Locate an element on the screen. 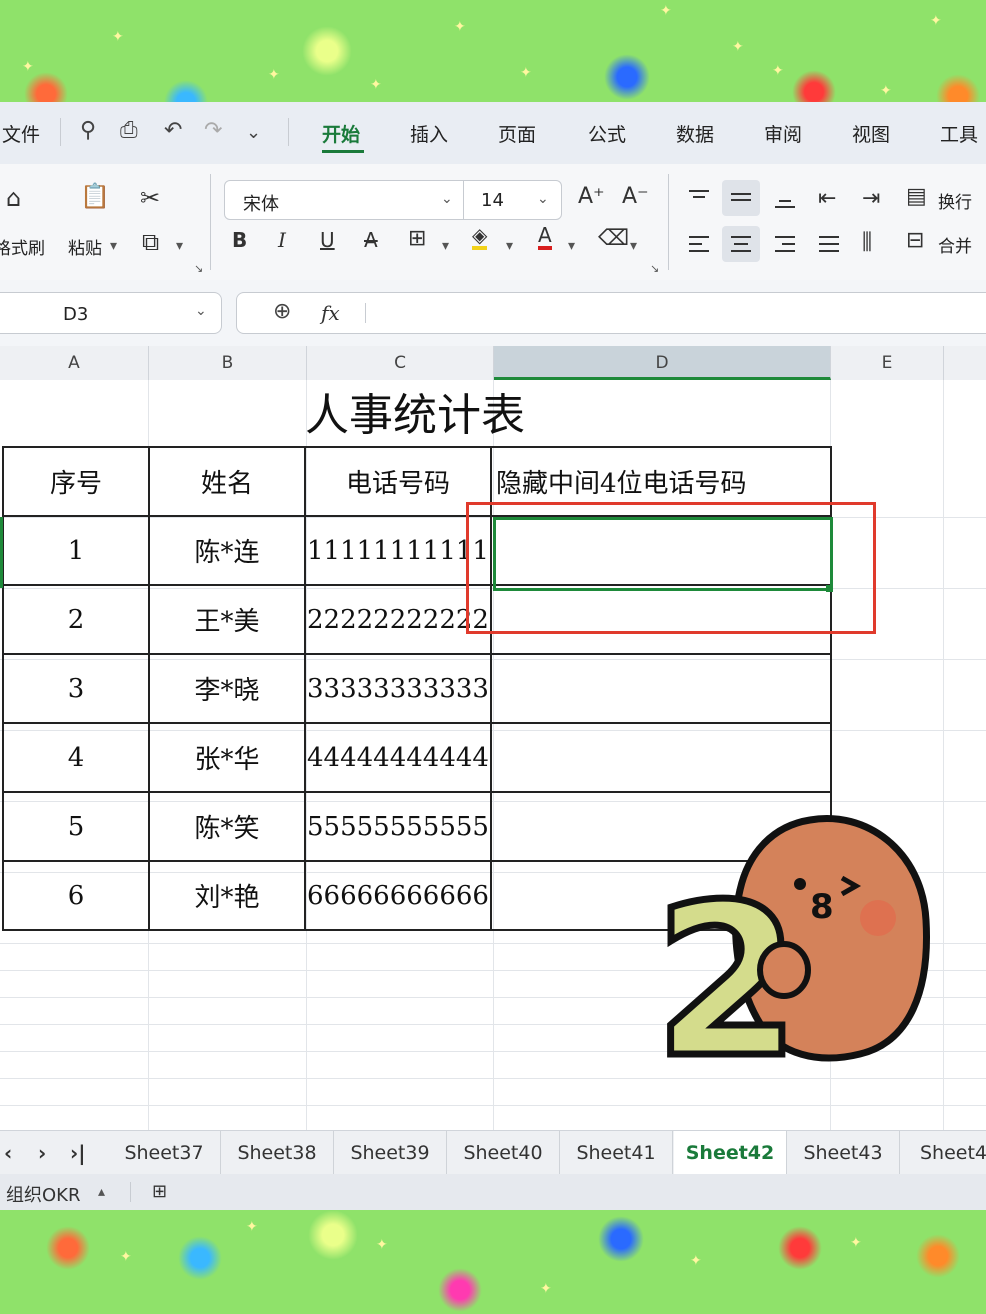 The height and width of the screenshot is (1314, 986). merge-cells-button: 合并 is located at coordinates (955, 244).